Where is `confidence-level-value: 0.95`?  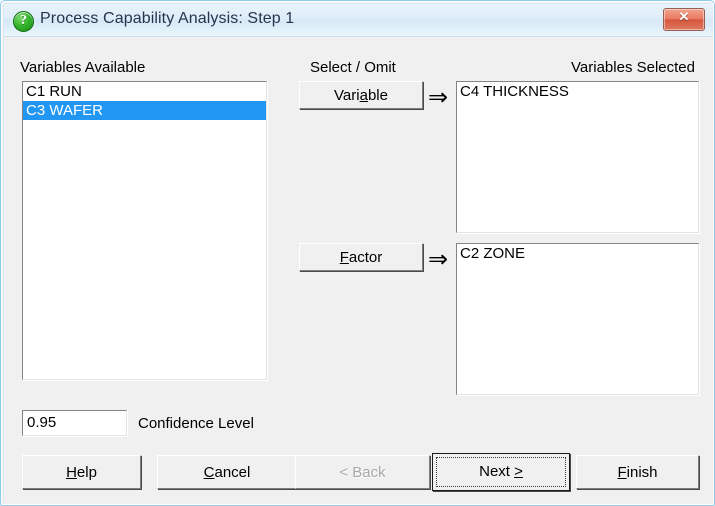 confidence-level-value: 0.95 is located at coordinates (74, 423).